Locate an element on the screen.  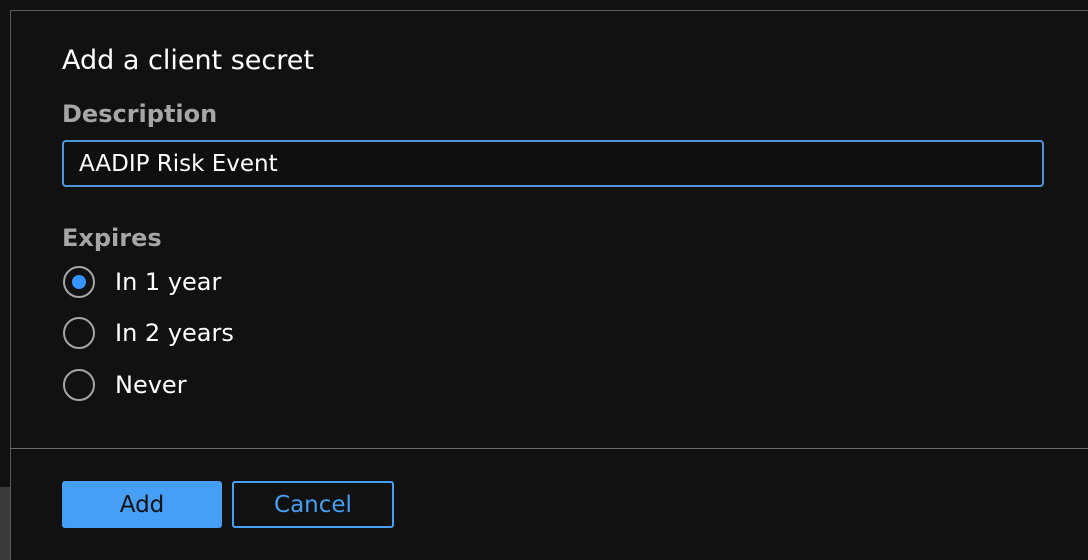
expires-label: Expires is located at coordinates (112, 238).